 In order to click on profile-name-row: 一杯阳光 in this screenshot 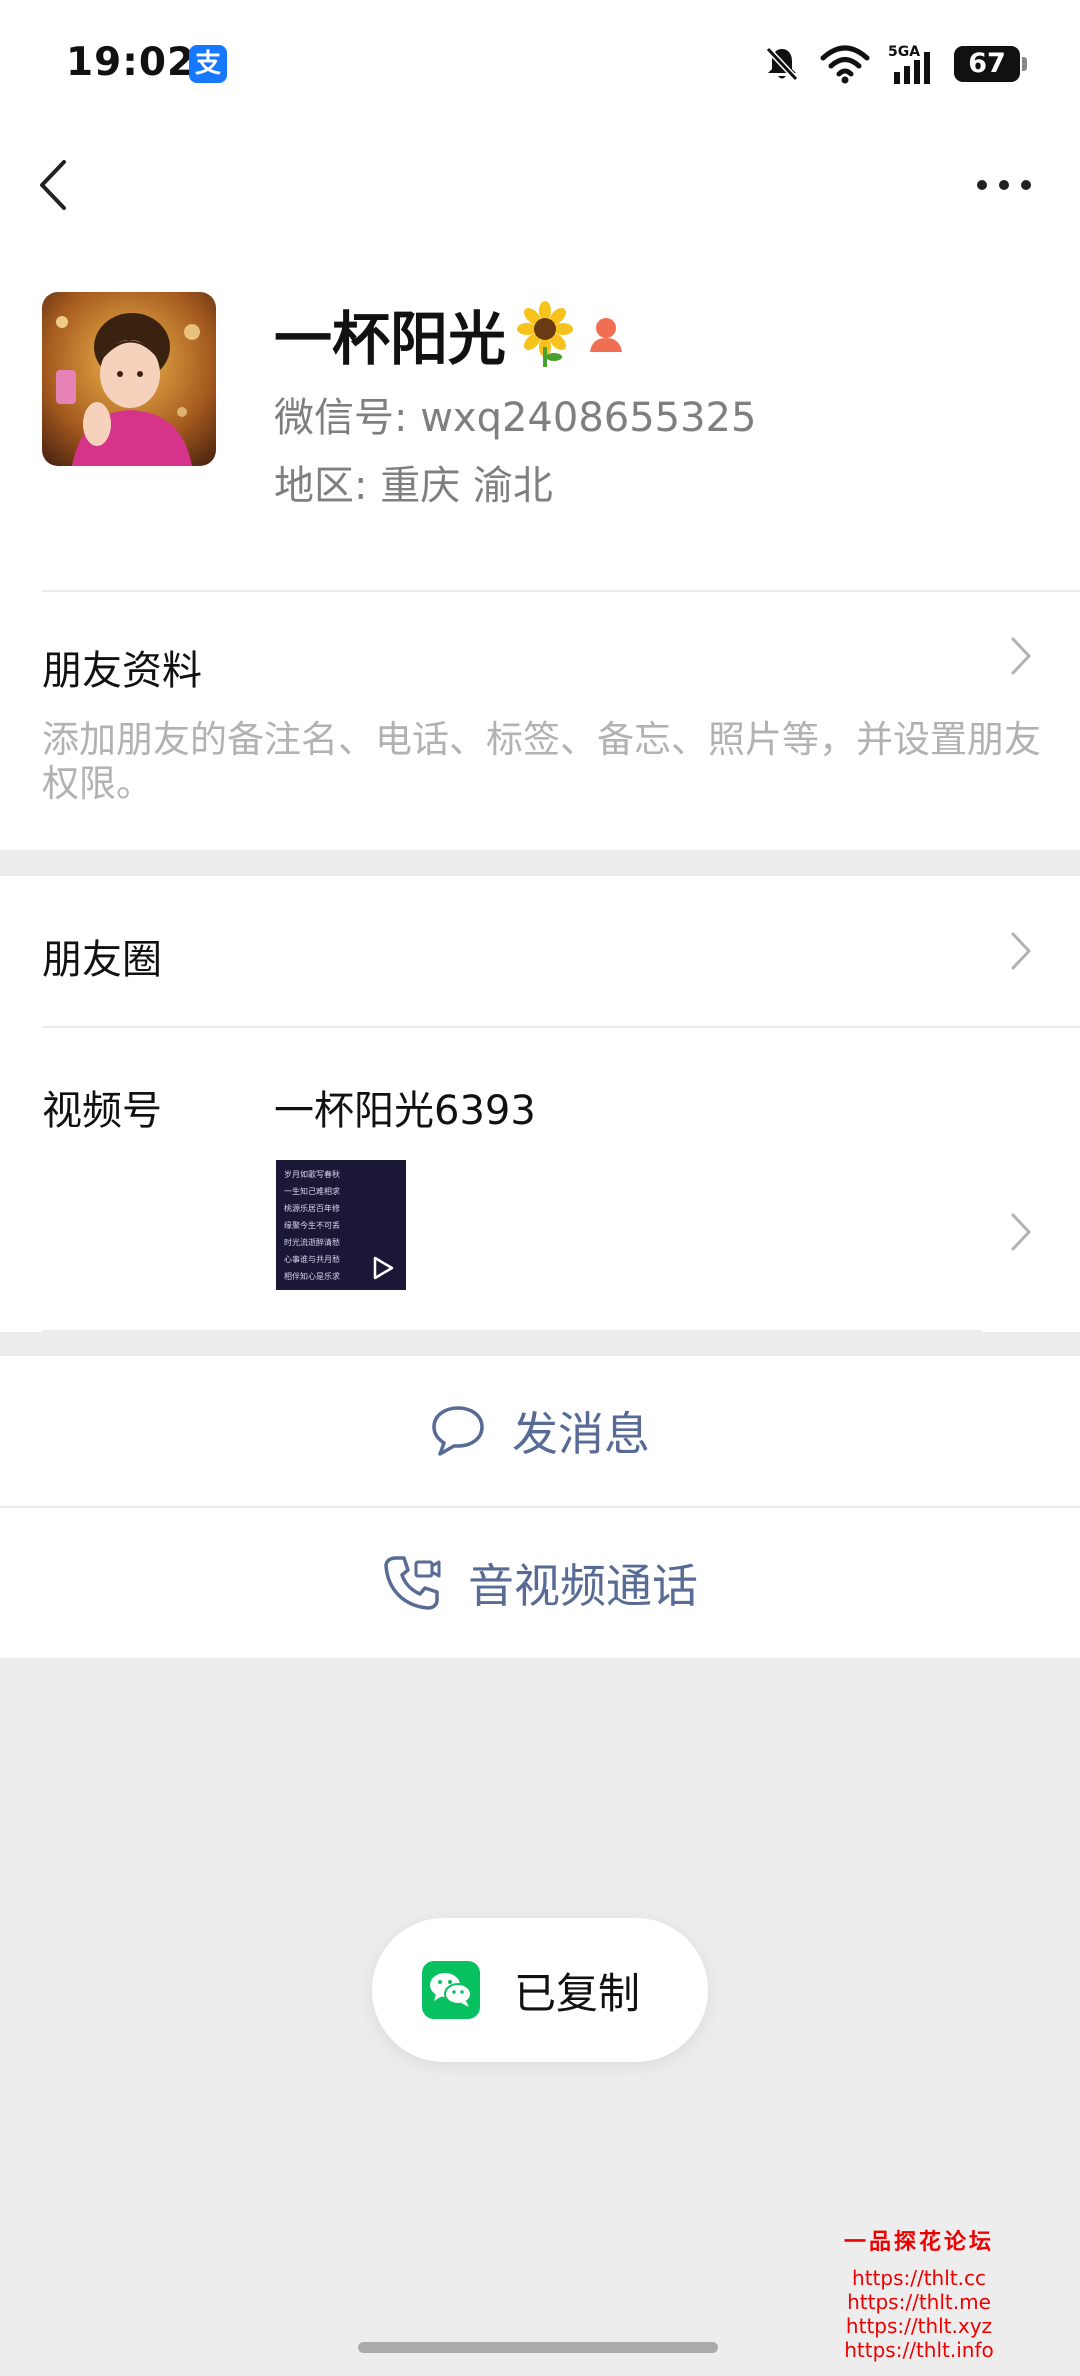, I will do `click(451, 334)`.